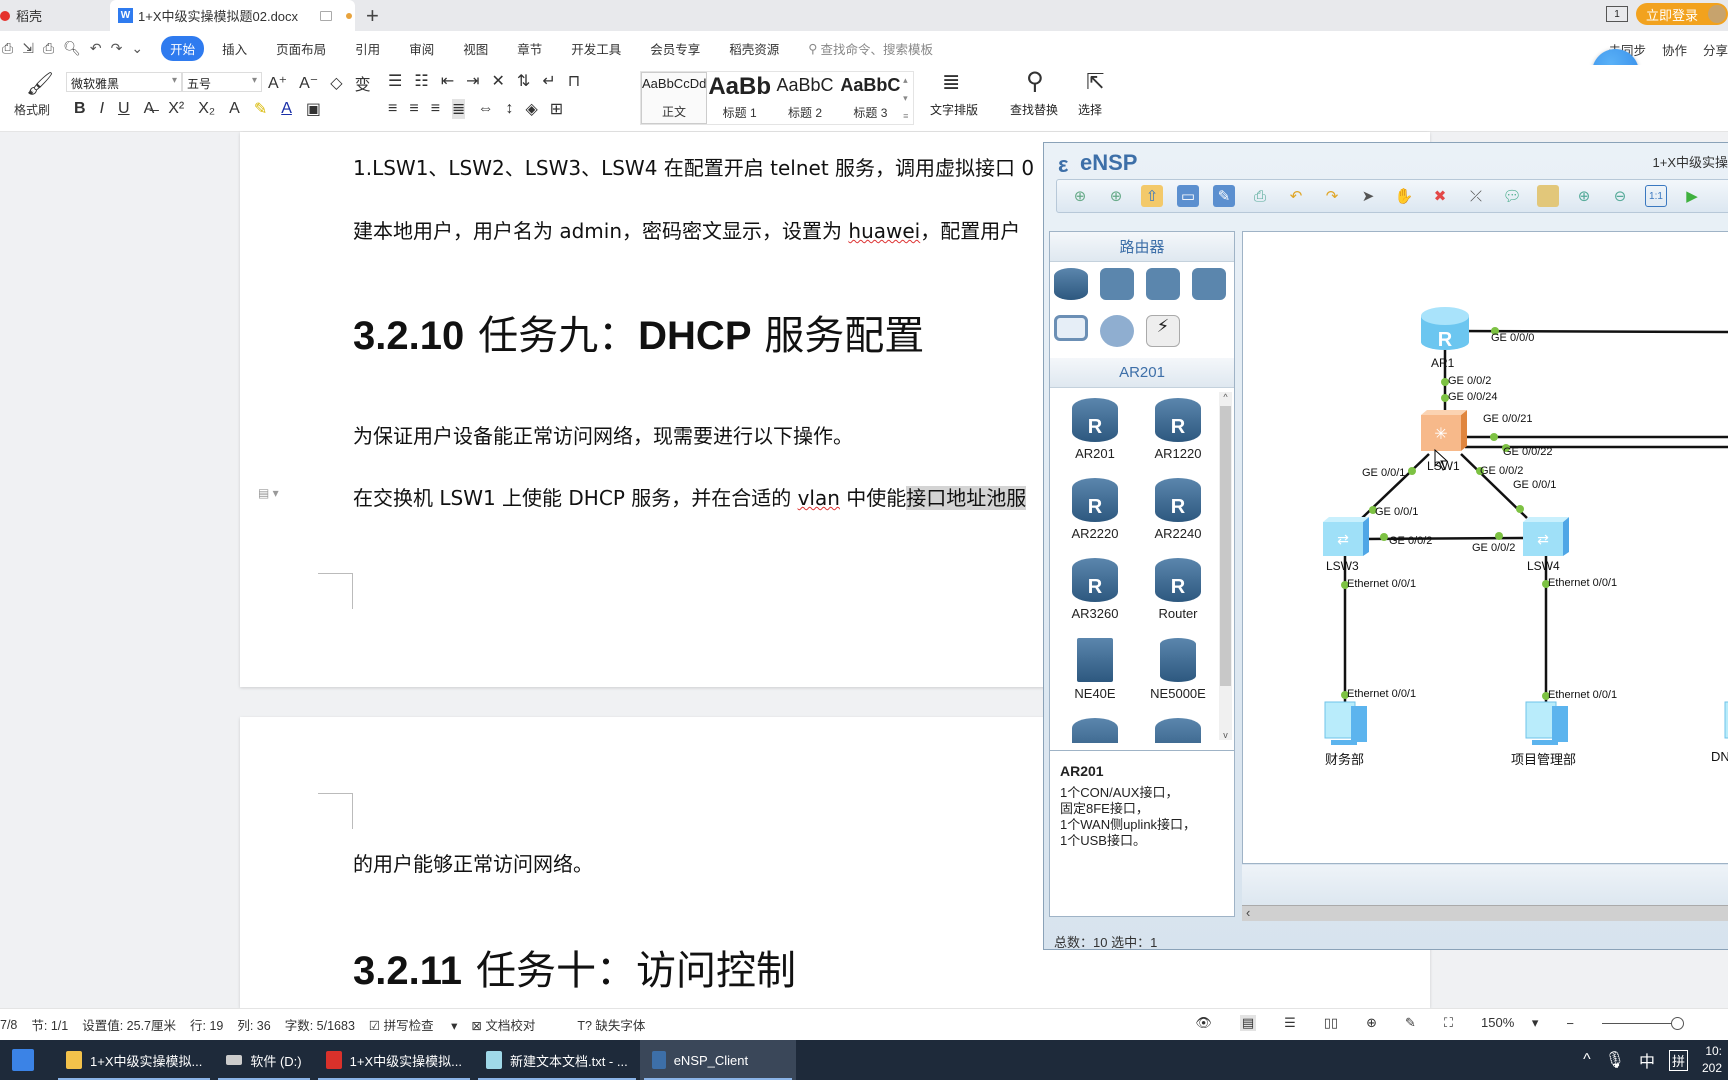 Image resolution: width=1728 pixels, height=1080 pixels. I want to click on ime-mode: 中, so click(1647, 1060).